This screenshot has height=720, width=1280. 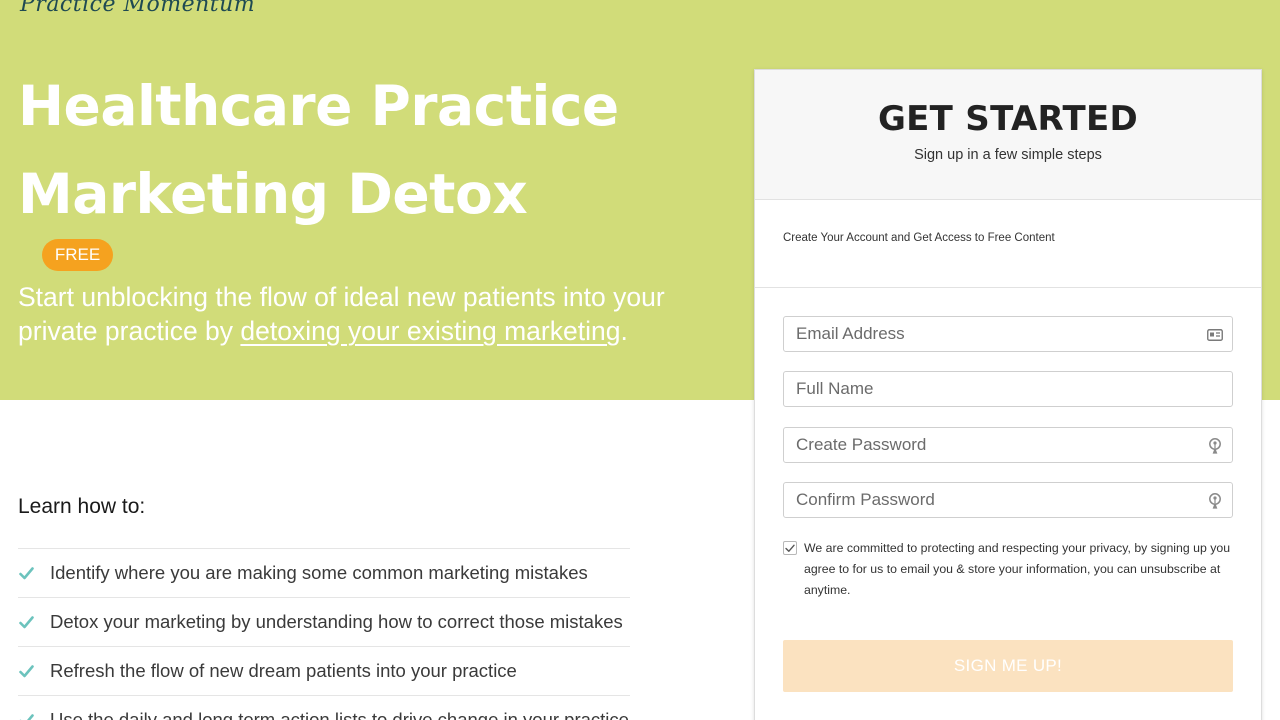 I want to click on brand-logo: Practice Momentum, so click(x=137, y=8).